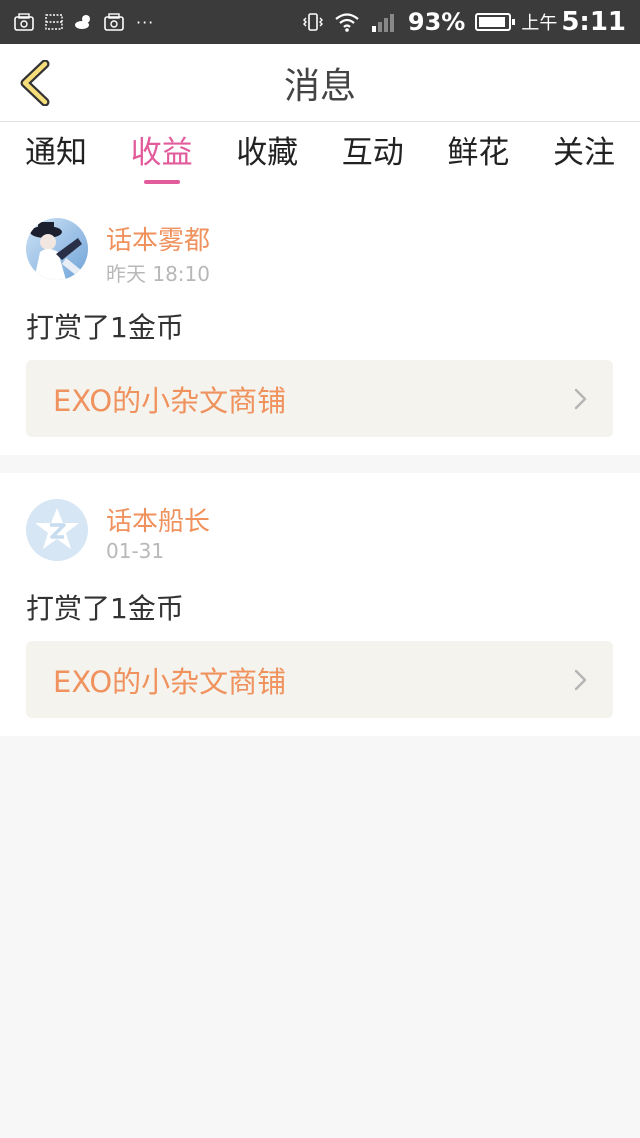 This screenshot has width=640, height=1138. Describe the element at coordinates (373, 157) in the screenshot. I see `tab-interactions: 互动` at that location.